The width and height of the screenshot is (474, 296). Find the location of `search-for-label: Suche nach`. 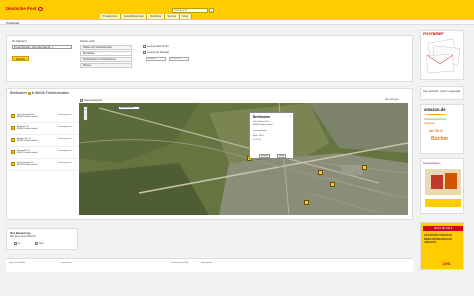

search-for-label: Suche nach is located at coordinates (87, 41).